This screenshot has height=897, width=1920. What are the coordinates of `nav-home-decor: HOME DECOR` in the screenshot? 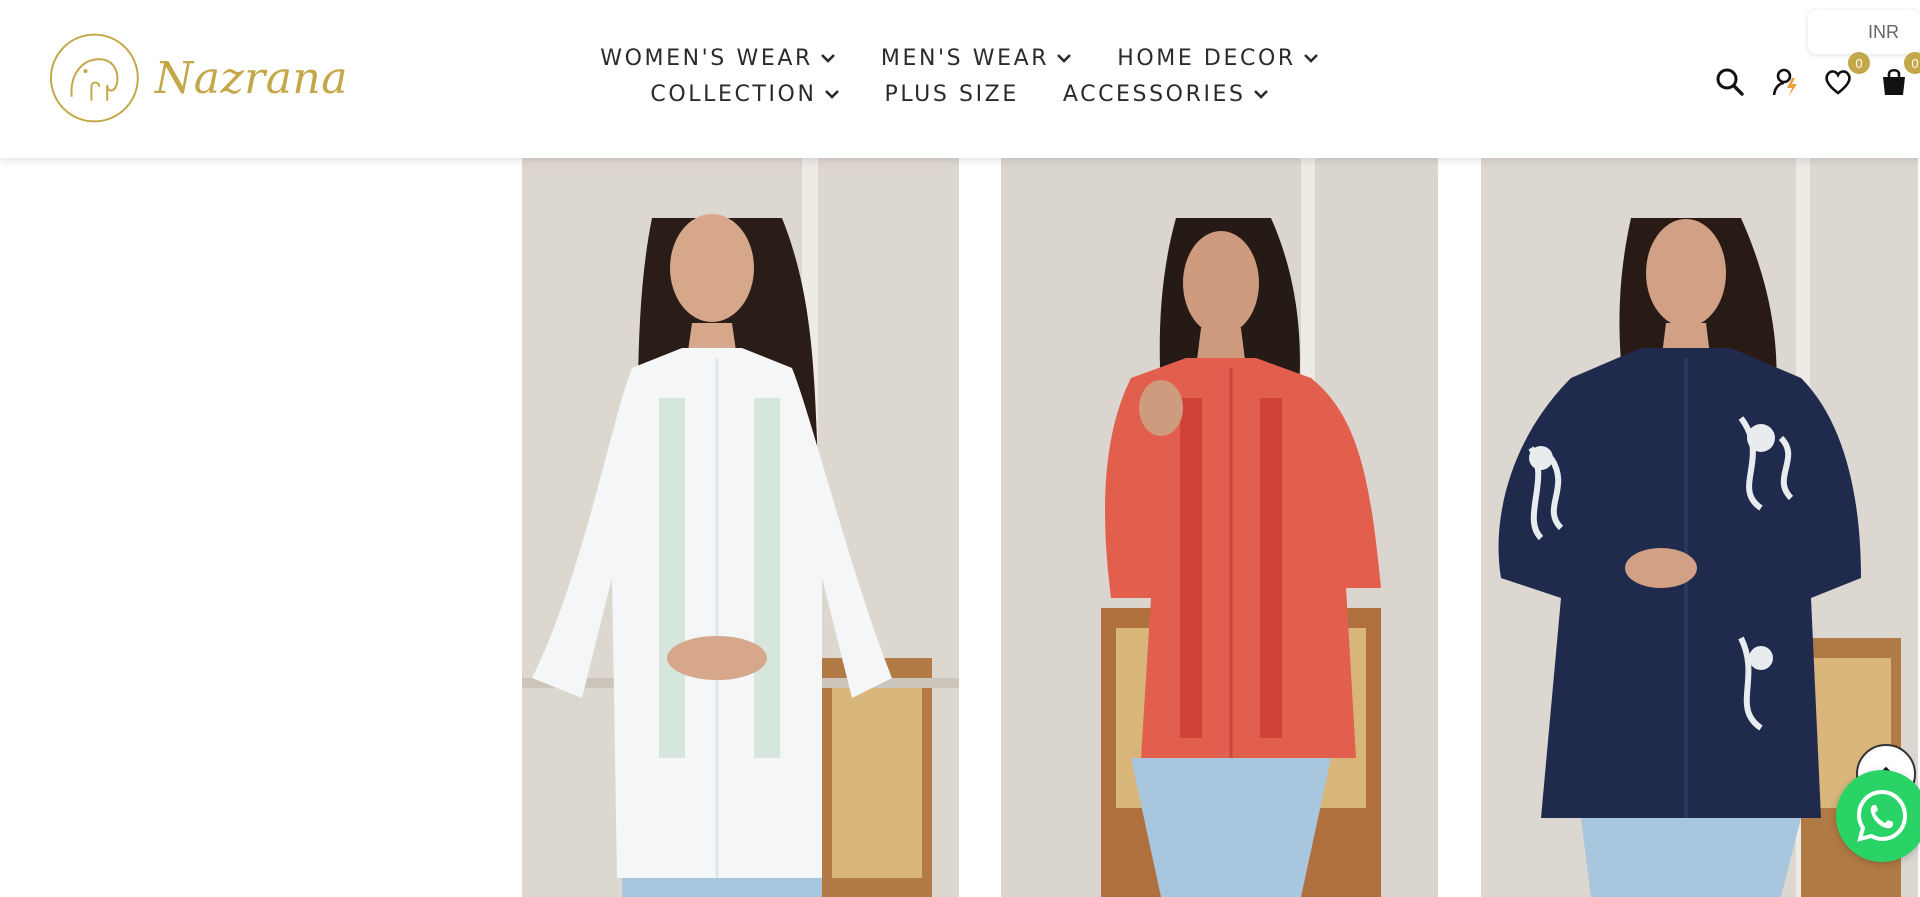 It's located at (1218, 58).